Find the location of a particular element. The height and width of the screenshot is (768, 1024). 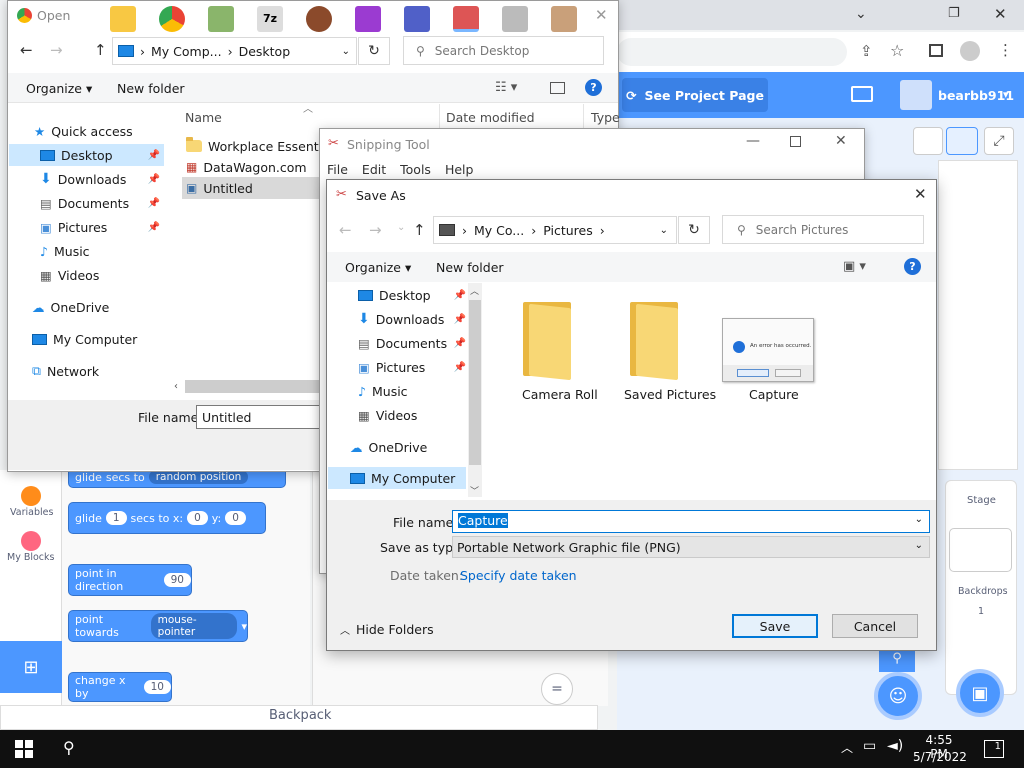

horizontal-scrollbar is located at coordinates (252, 386).